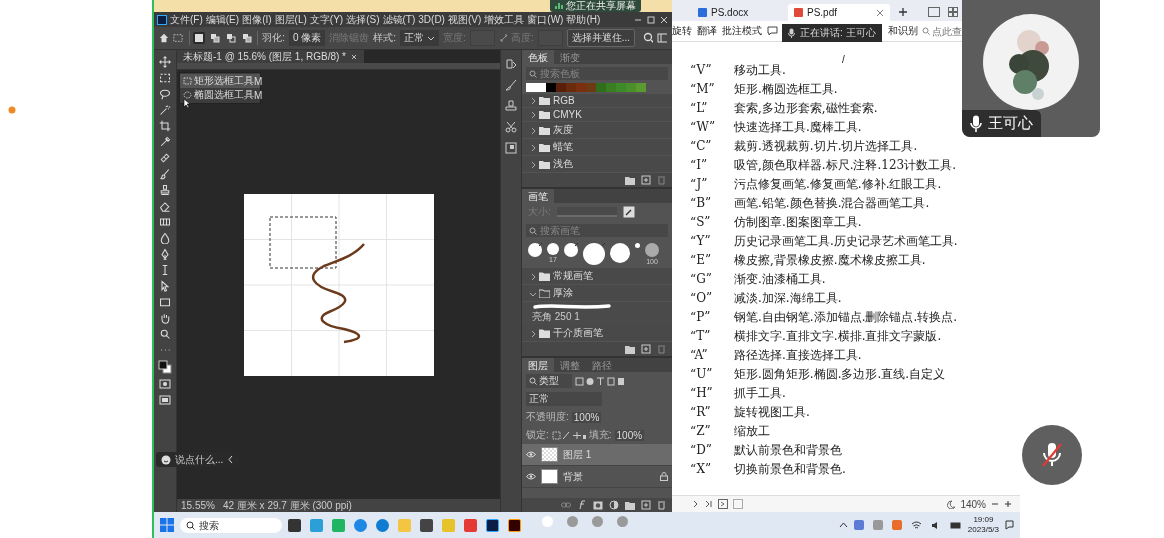 This screenshot has height=538, width=1164. Describe the element at coordinates (399, 19) in the screenshot. I see `menu-item: 滤镜(T)` at that location.